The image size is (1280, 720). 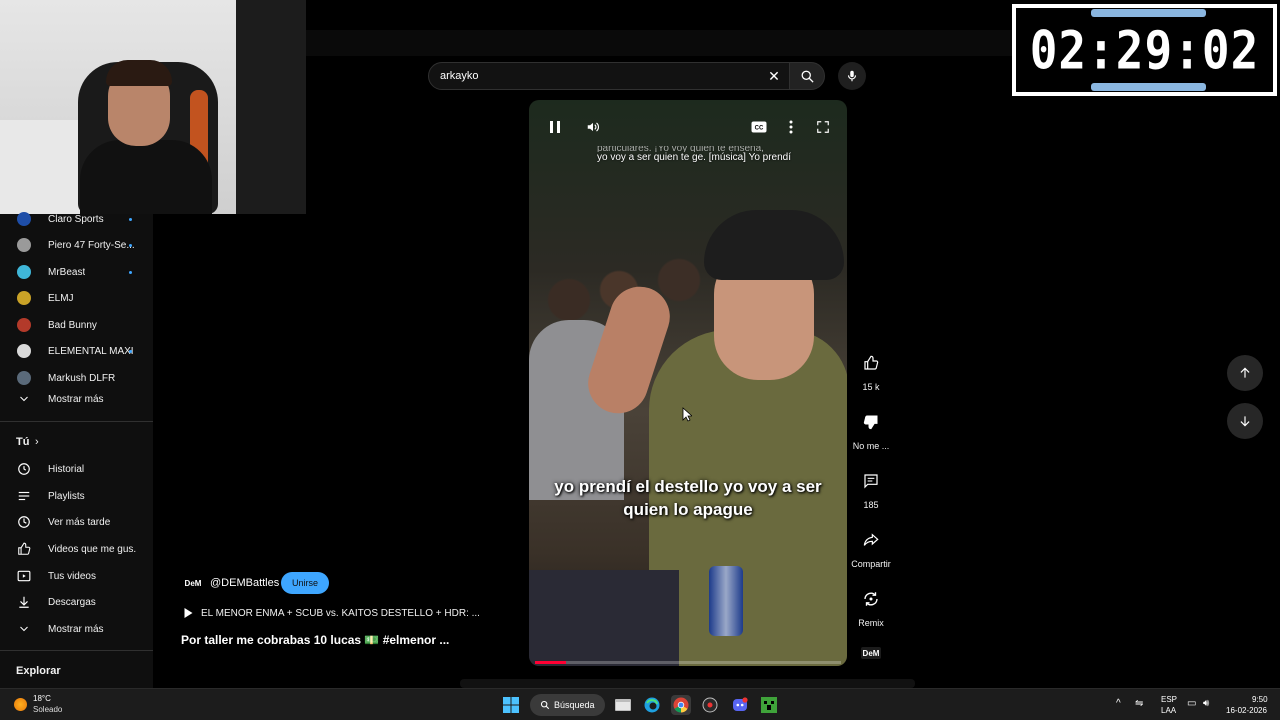 What do you see at coordinates (1139, 703) in the screenshot?
I see `network-activity-icon: ⇋` at bounding box center [1139, 703].